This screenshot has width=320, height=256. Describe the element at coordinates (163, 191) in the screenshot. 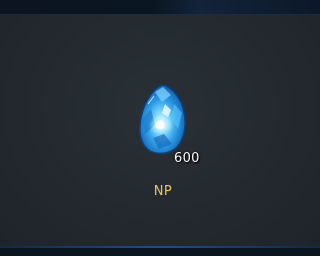

I see `reward-name: NP` at that location.